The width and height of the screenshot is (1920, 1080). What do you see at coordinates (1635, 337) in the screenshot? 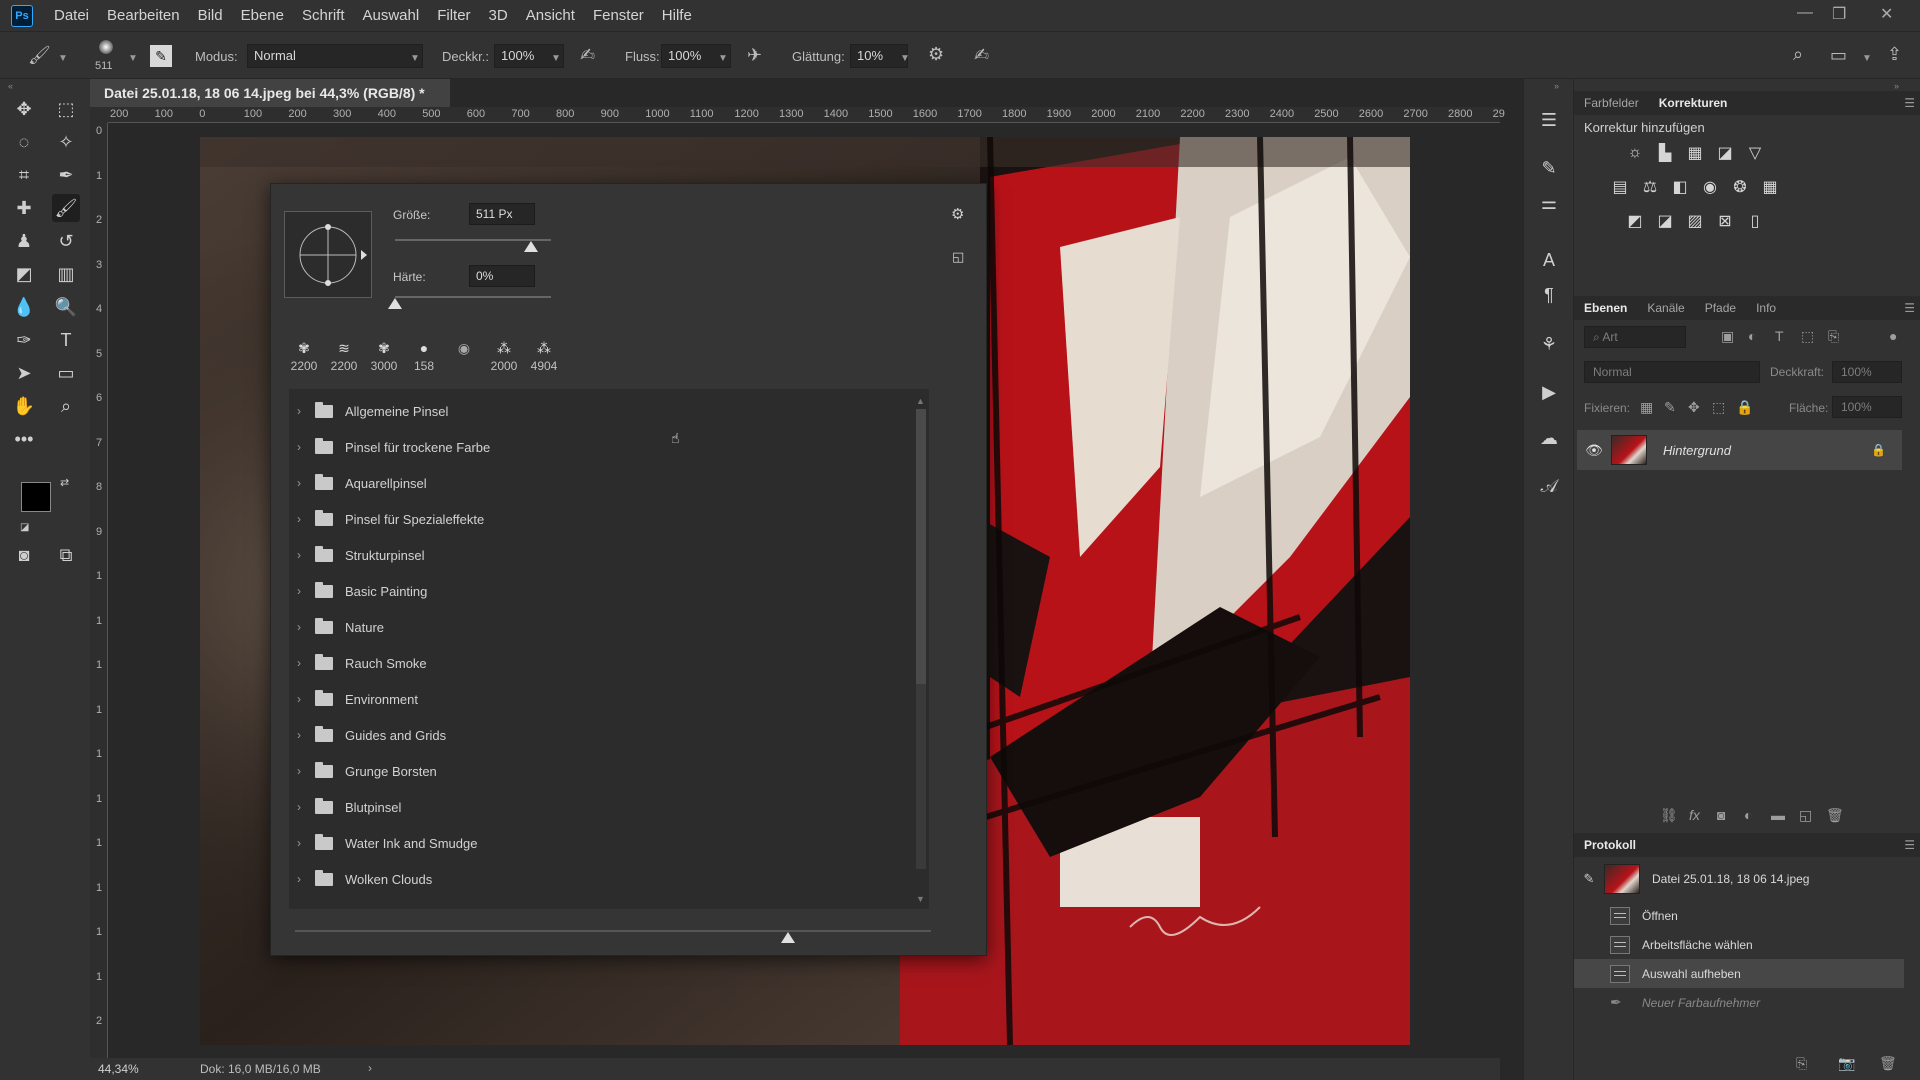
I see `layer-filter-select: ⌕ Art` at bounding box center [1635, 337].